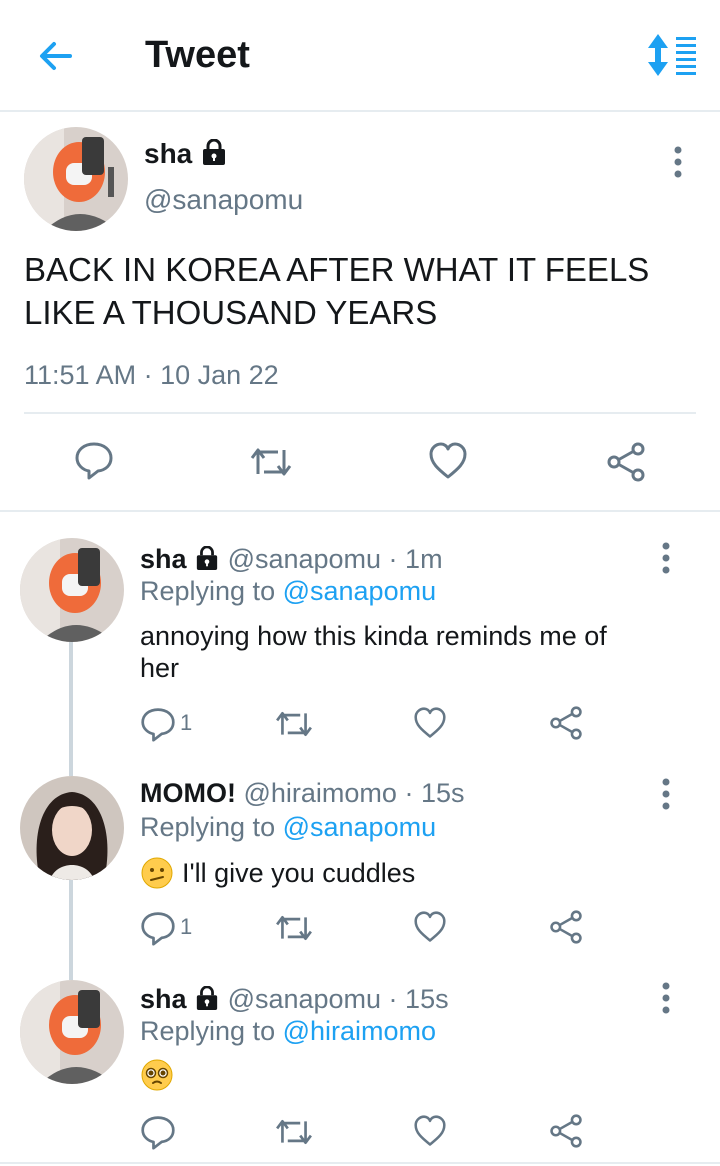  What do you see at coordinates (160, 668) in the screenshot?
I see `reply-text-line: her` at bounding box center [160, 668].